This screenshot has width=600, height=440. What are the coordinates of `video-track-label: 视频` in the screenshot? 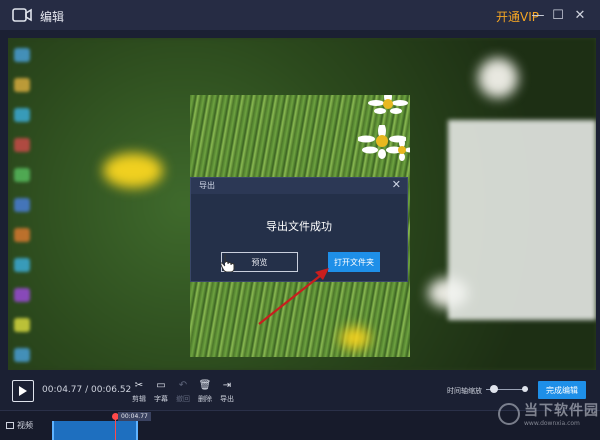 It's located at (19, 425).